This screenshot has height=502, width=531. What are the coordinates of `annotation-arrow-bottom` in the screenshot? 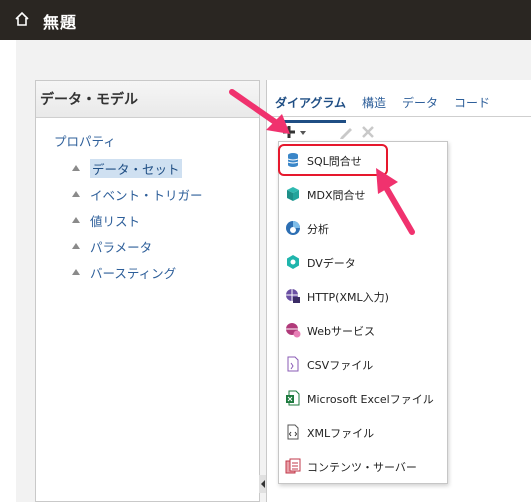 It's located at (395, 201).